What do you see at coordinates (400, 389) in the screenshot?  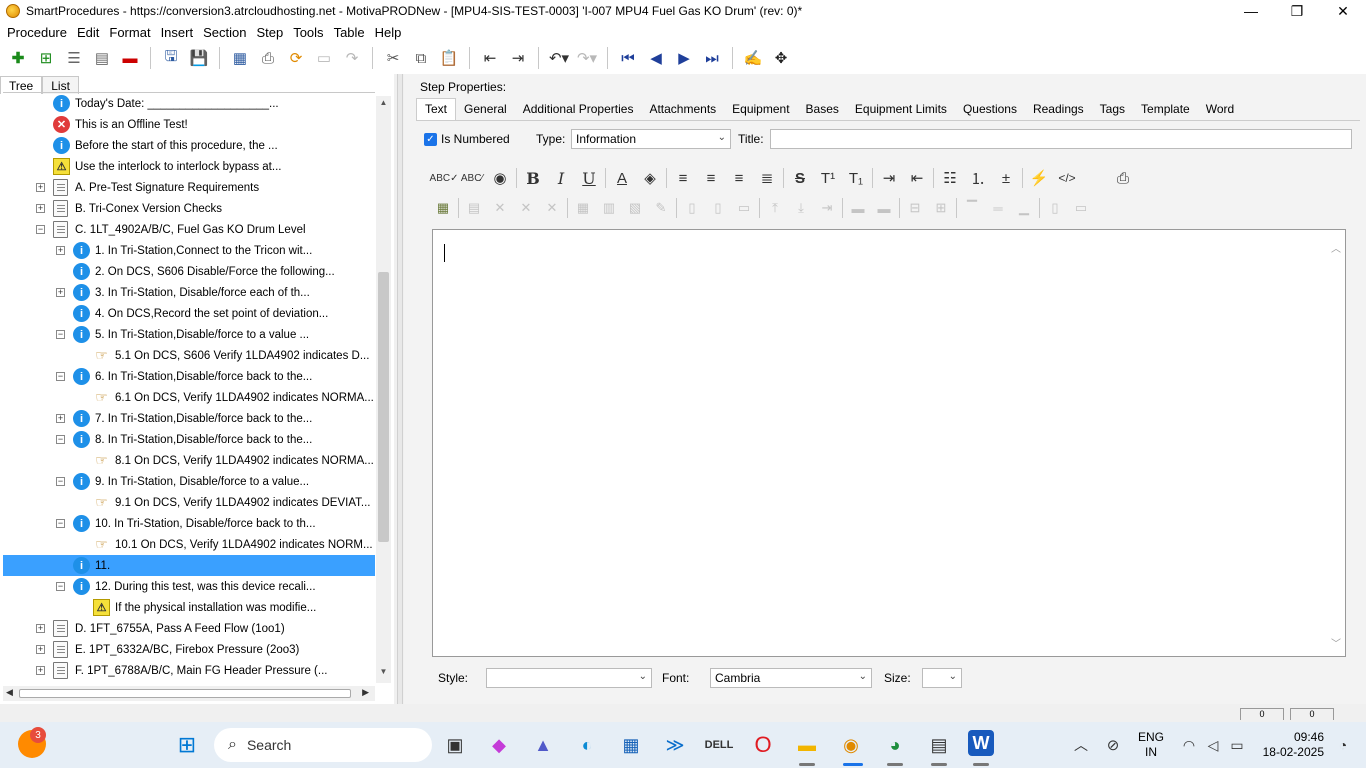 I see `panel-splitter` at bounding box center [400, 389].